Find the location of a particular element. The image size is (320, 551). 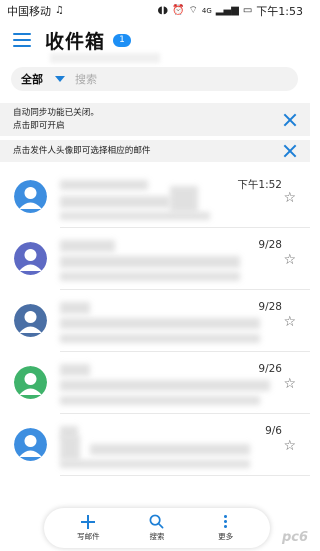

status-bar: 中国移动 ♫ ◖◗ ⏰ ⌔ 4G ▂▄▆ ▭ 下午1:53 is located at coordinates (155, 11).